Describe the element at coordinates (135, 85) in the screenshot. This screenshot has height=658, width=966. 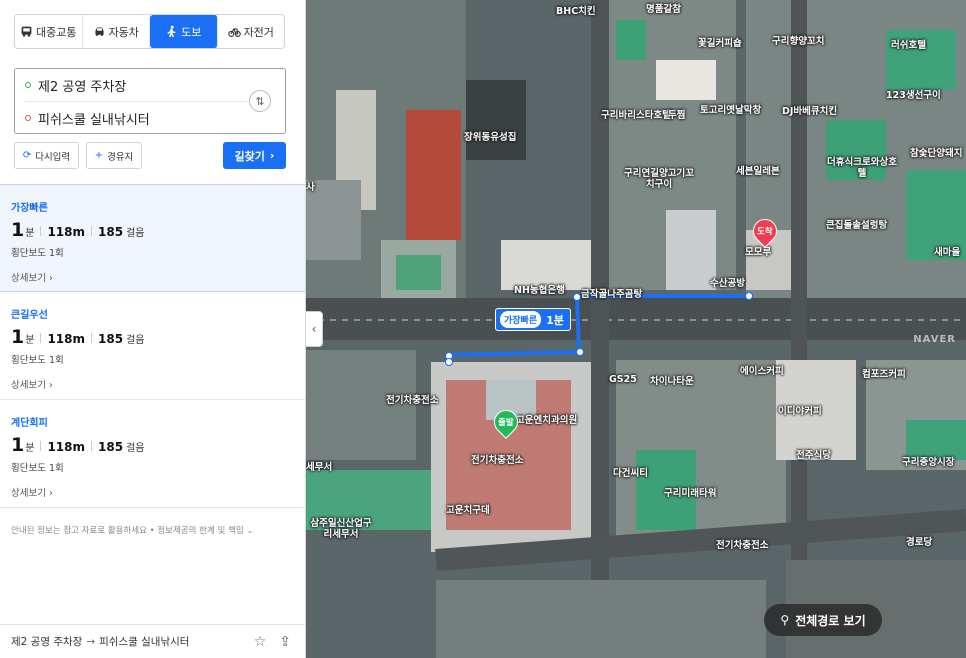
I see `start-field: 제2 공영 주차장` at that location.